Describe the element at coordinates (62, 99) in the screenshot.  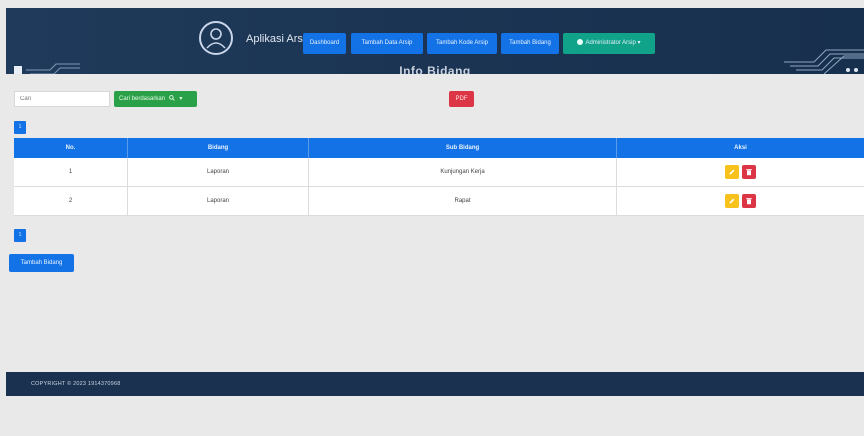
I see `search-input` at that location.